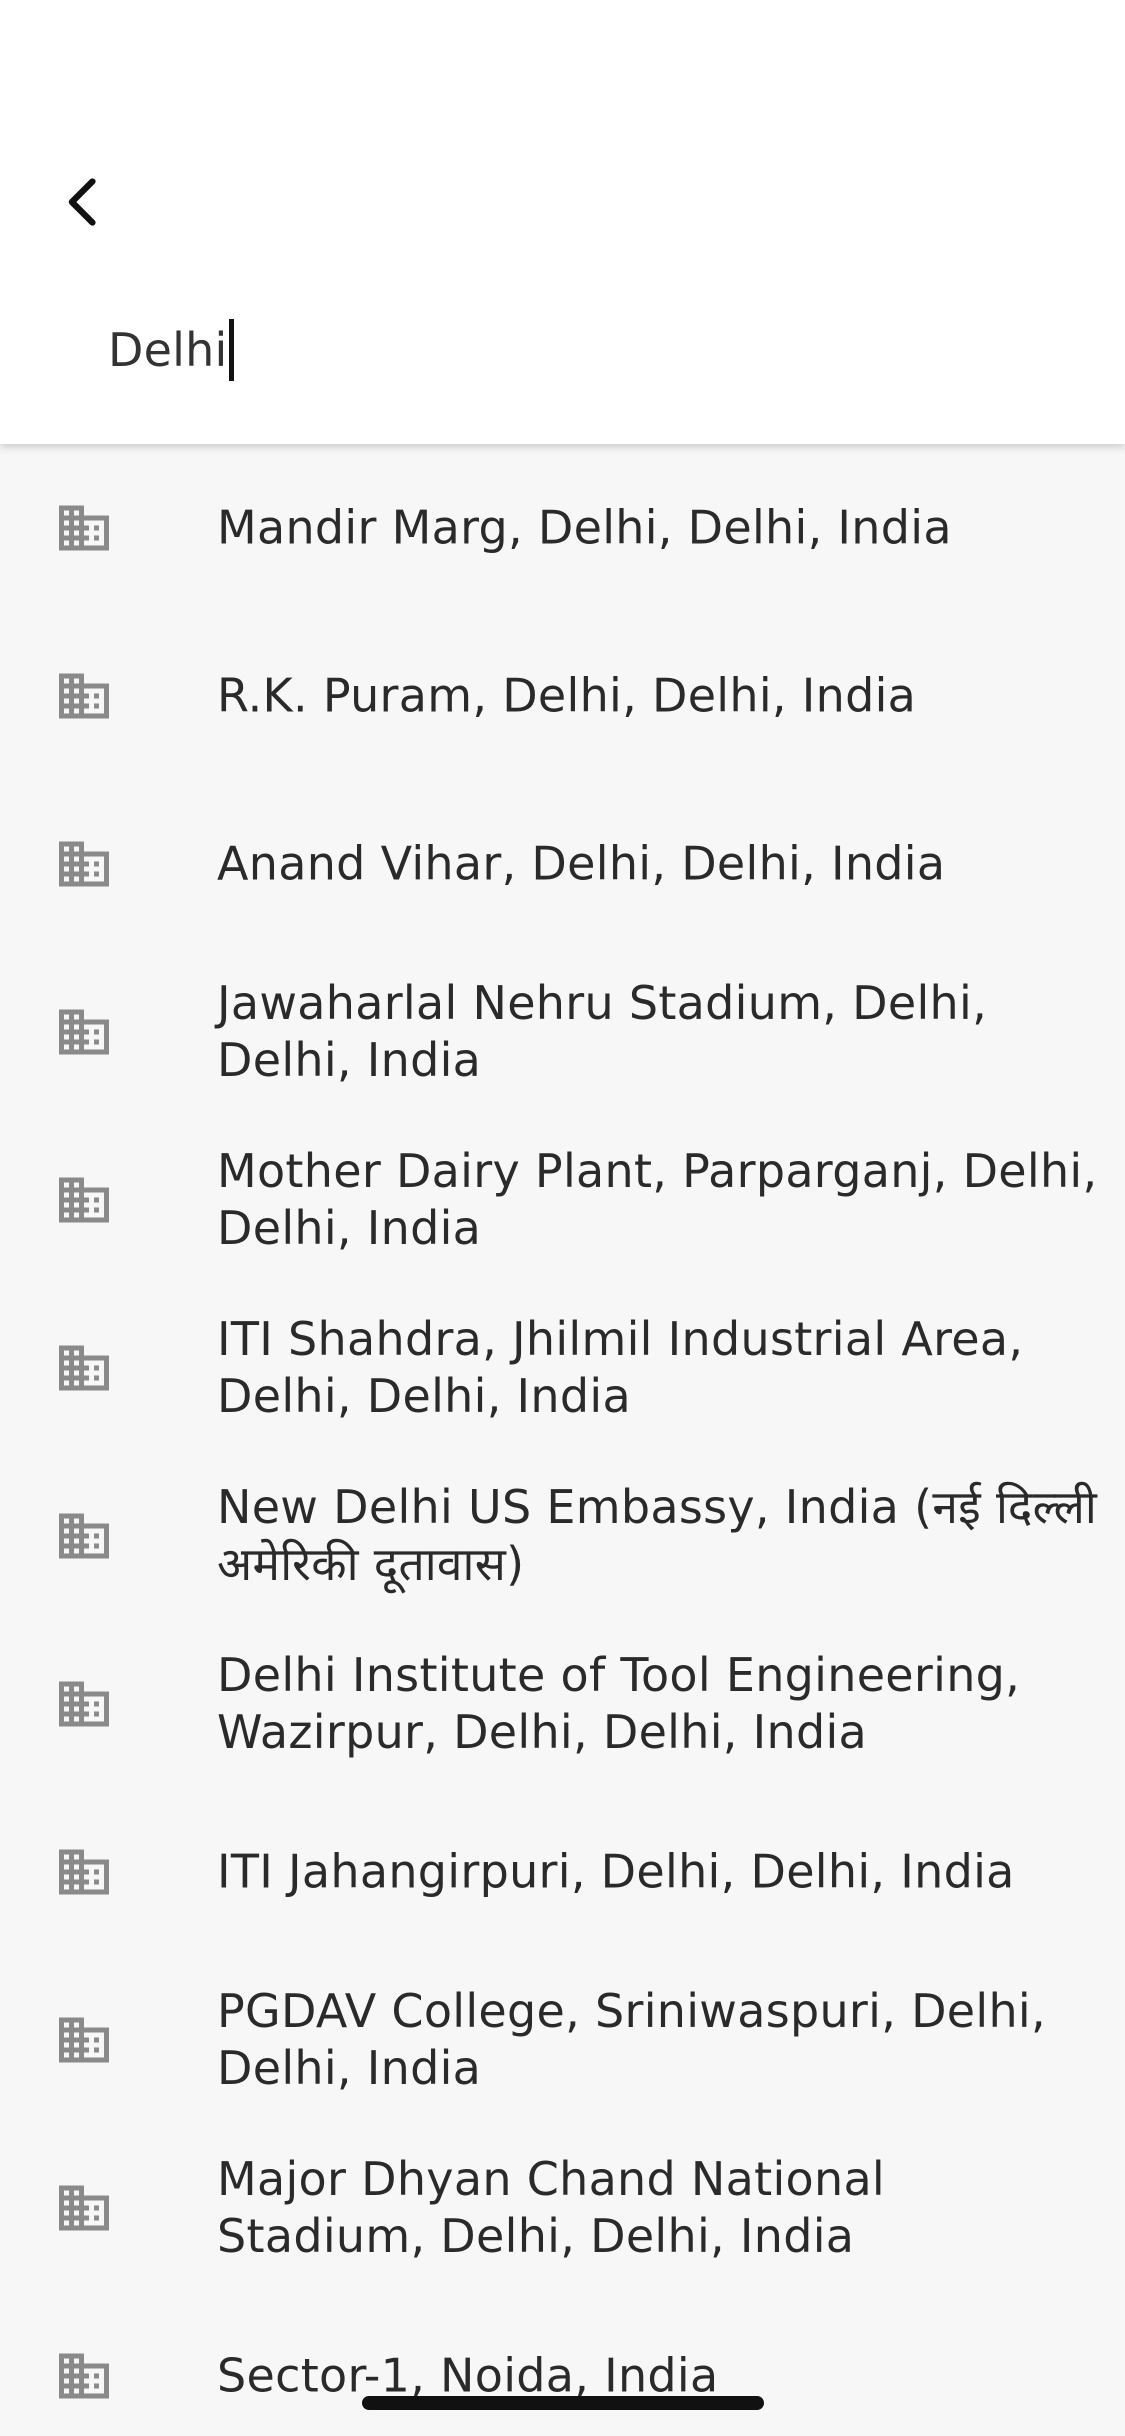 The width and height of the screenshot is (1125, 2436). I want to click on result-item: Sector-1, Noida, India, so click(562, 2364).